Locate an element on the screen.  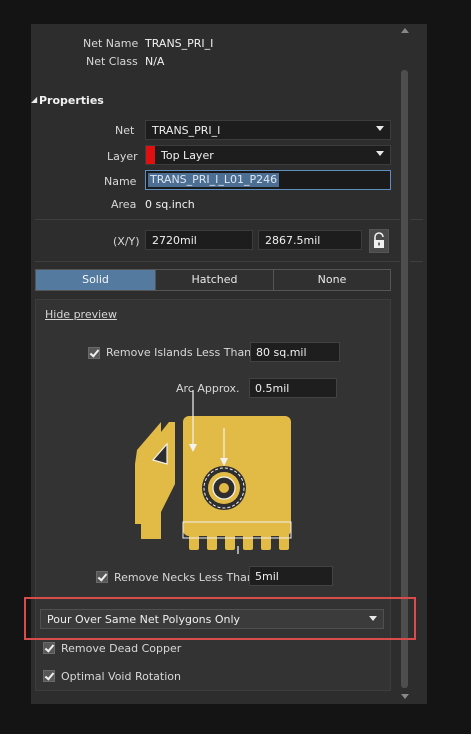
area-label: Area is located at coordinates (124, 204).